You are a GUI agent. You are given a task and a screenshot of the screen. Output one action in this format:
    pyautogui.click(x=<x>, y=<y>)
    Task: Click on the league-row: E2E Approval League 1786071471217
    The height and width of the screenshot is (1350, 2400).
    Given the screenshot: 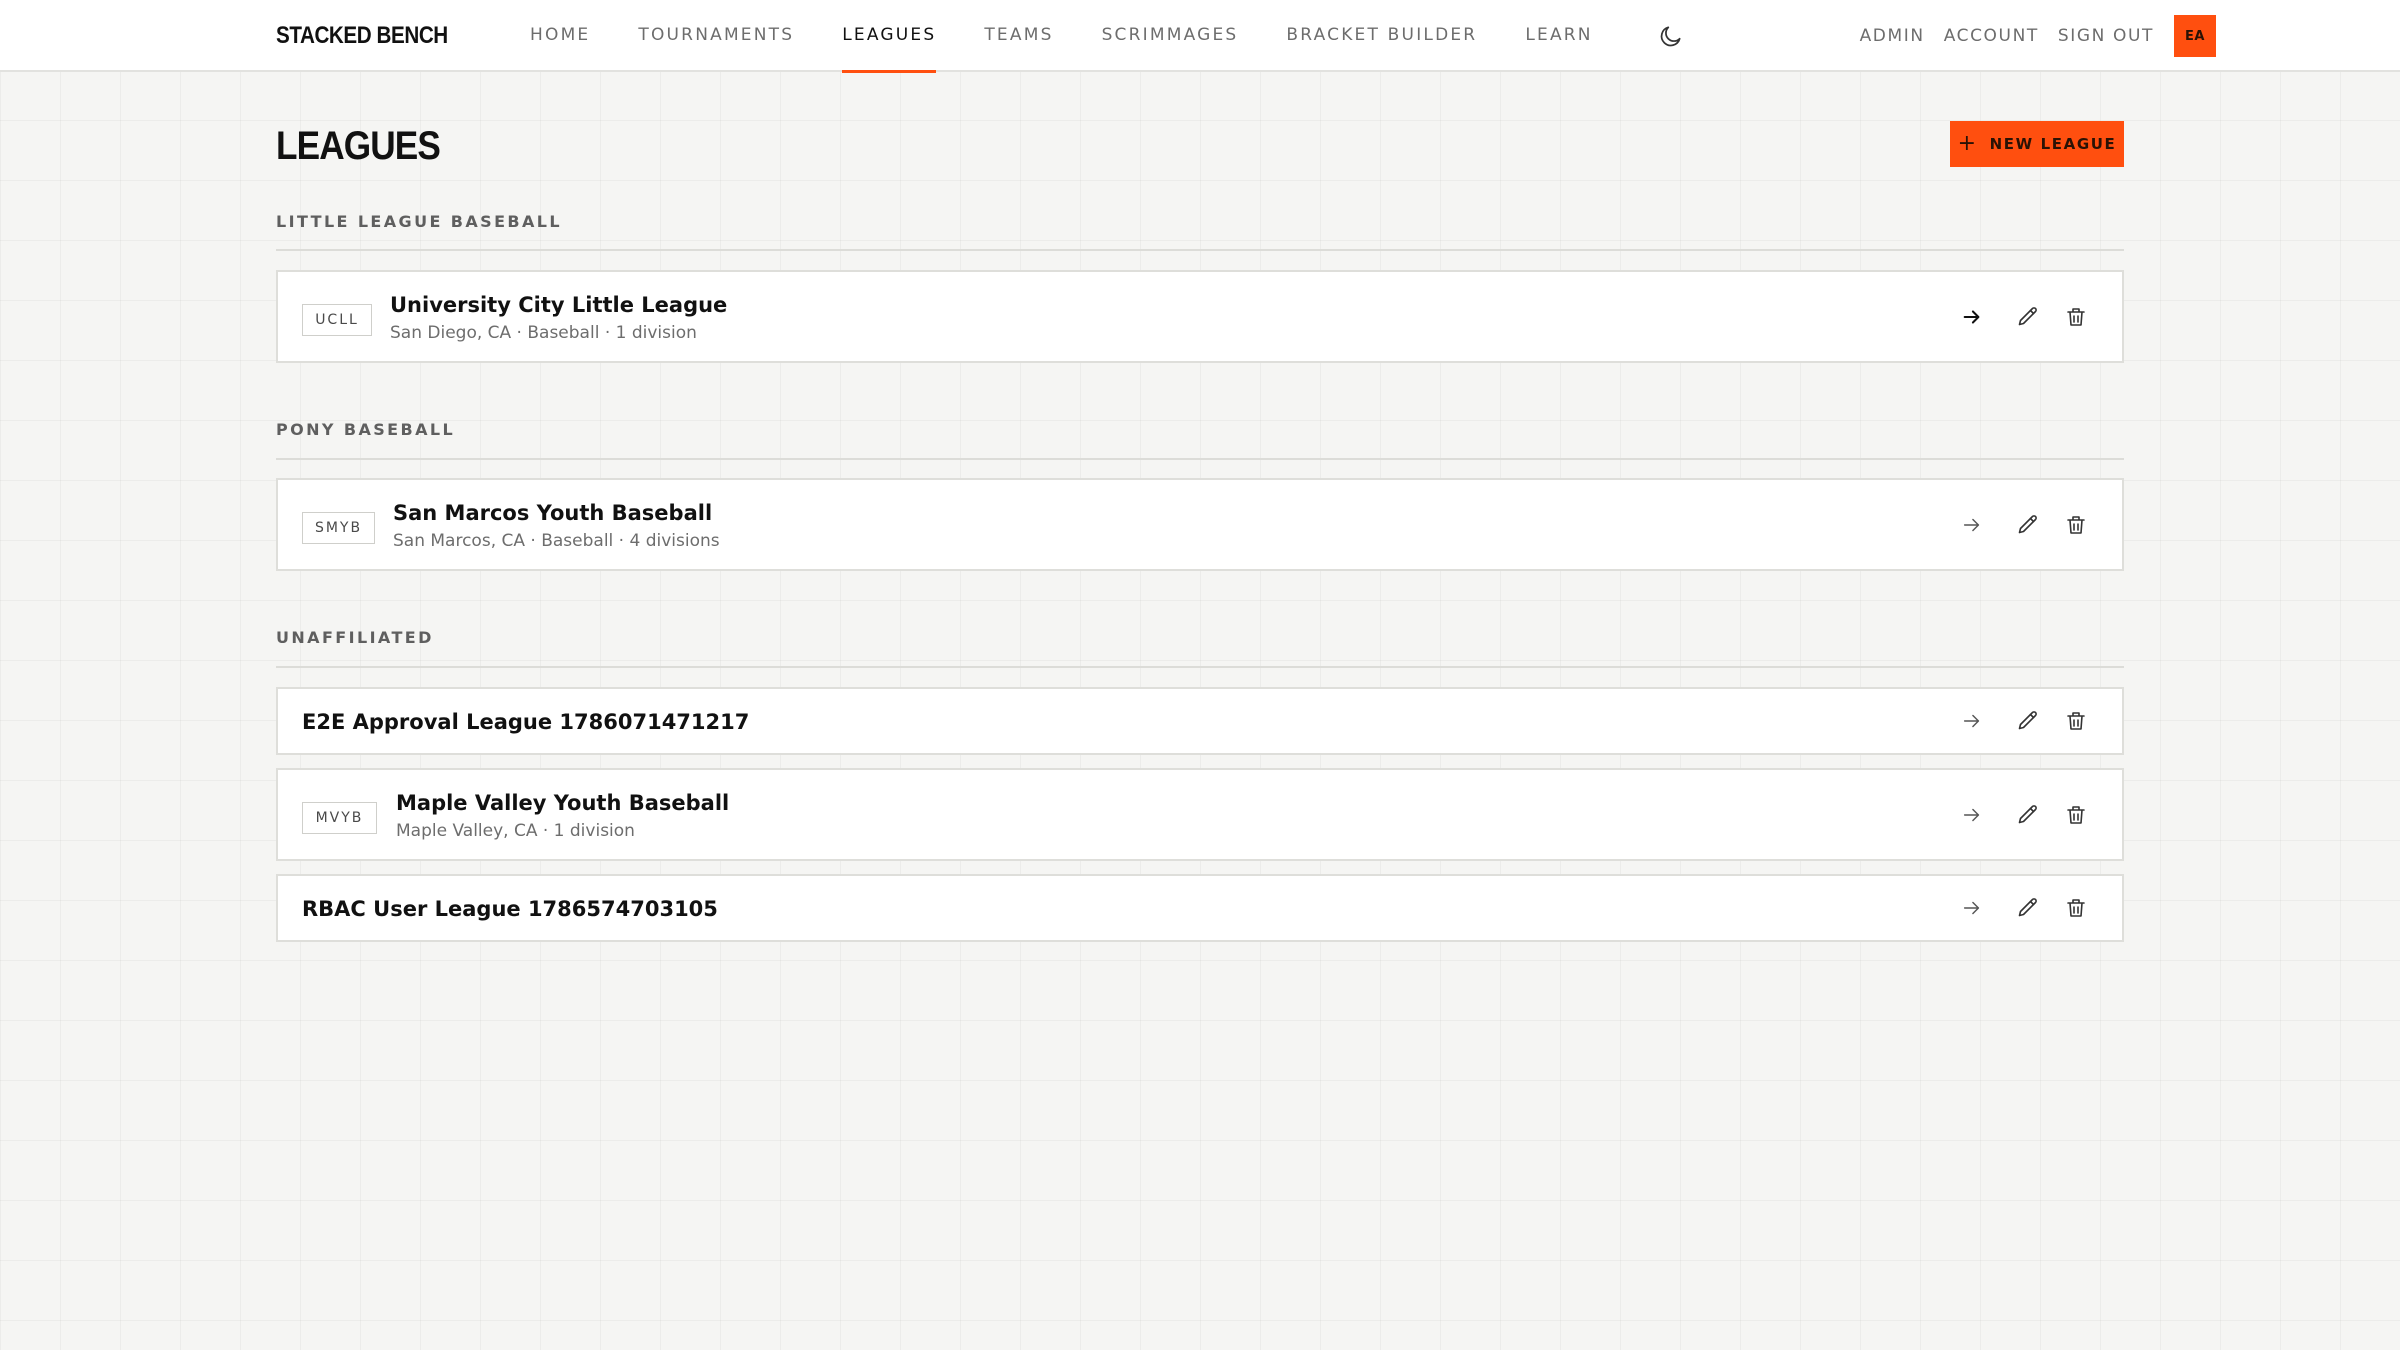 What is the action you would take?
    pyautogui.click(x=1200, y=721)
    